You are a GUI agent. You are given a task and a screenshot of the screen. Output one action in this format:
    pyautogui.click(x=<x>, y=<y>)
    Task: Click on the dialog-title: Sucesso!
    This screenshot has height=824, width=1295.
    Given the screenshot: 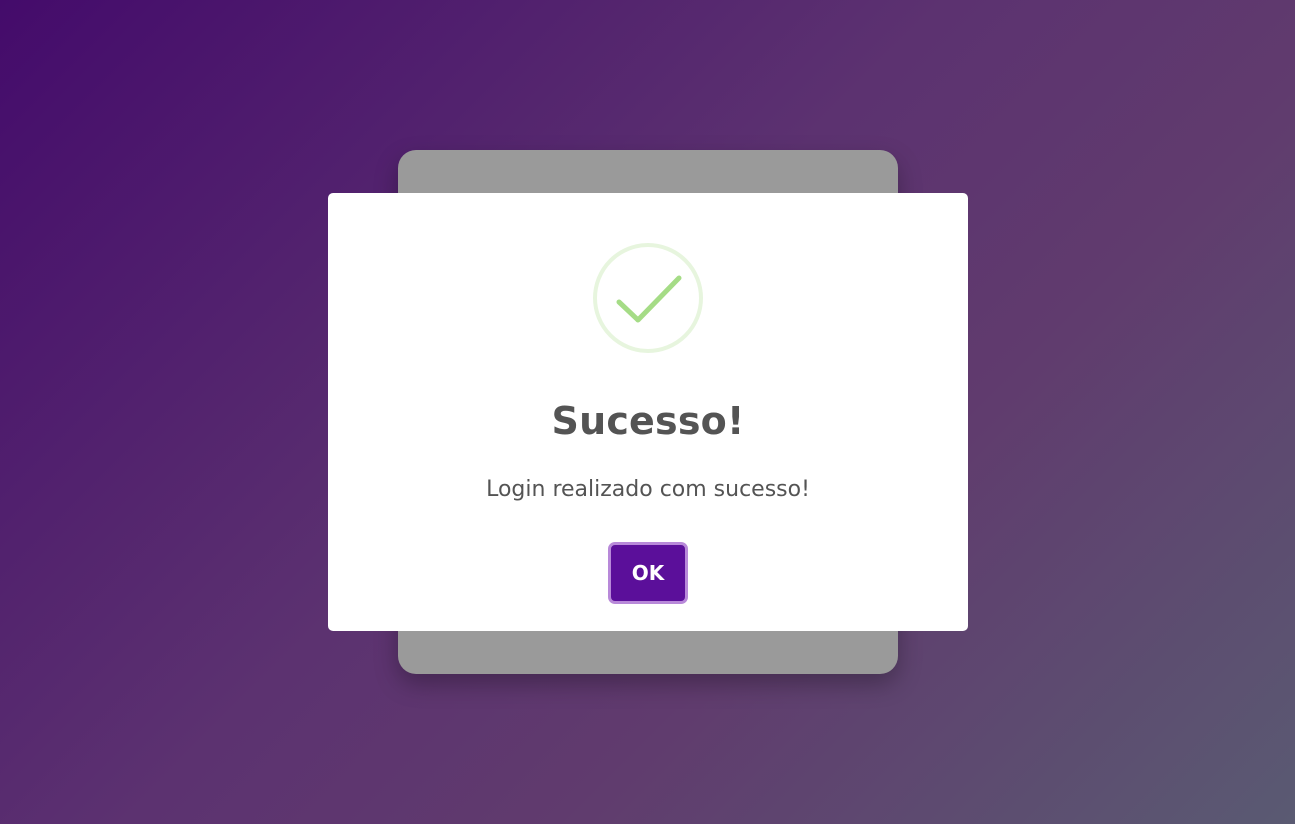 What is the action you would take?
    pyautogui.click(x=648, y=421)
    